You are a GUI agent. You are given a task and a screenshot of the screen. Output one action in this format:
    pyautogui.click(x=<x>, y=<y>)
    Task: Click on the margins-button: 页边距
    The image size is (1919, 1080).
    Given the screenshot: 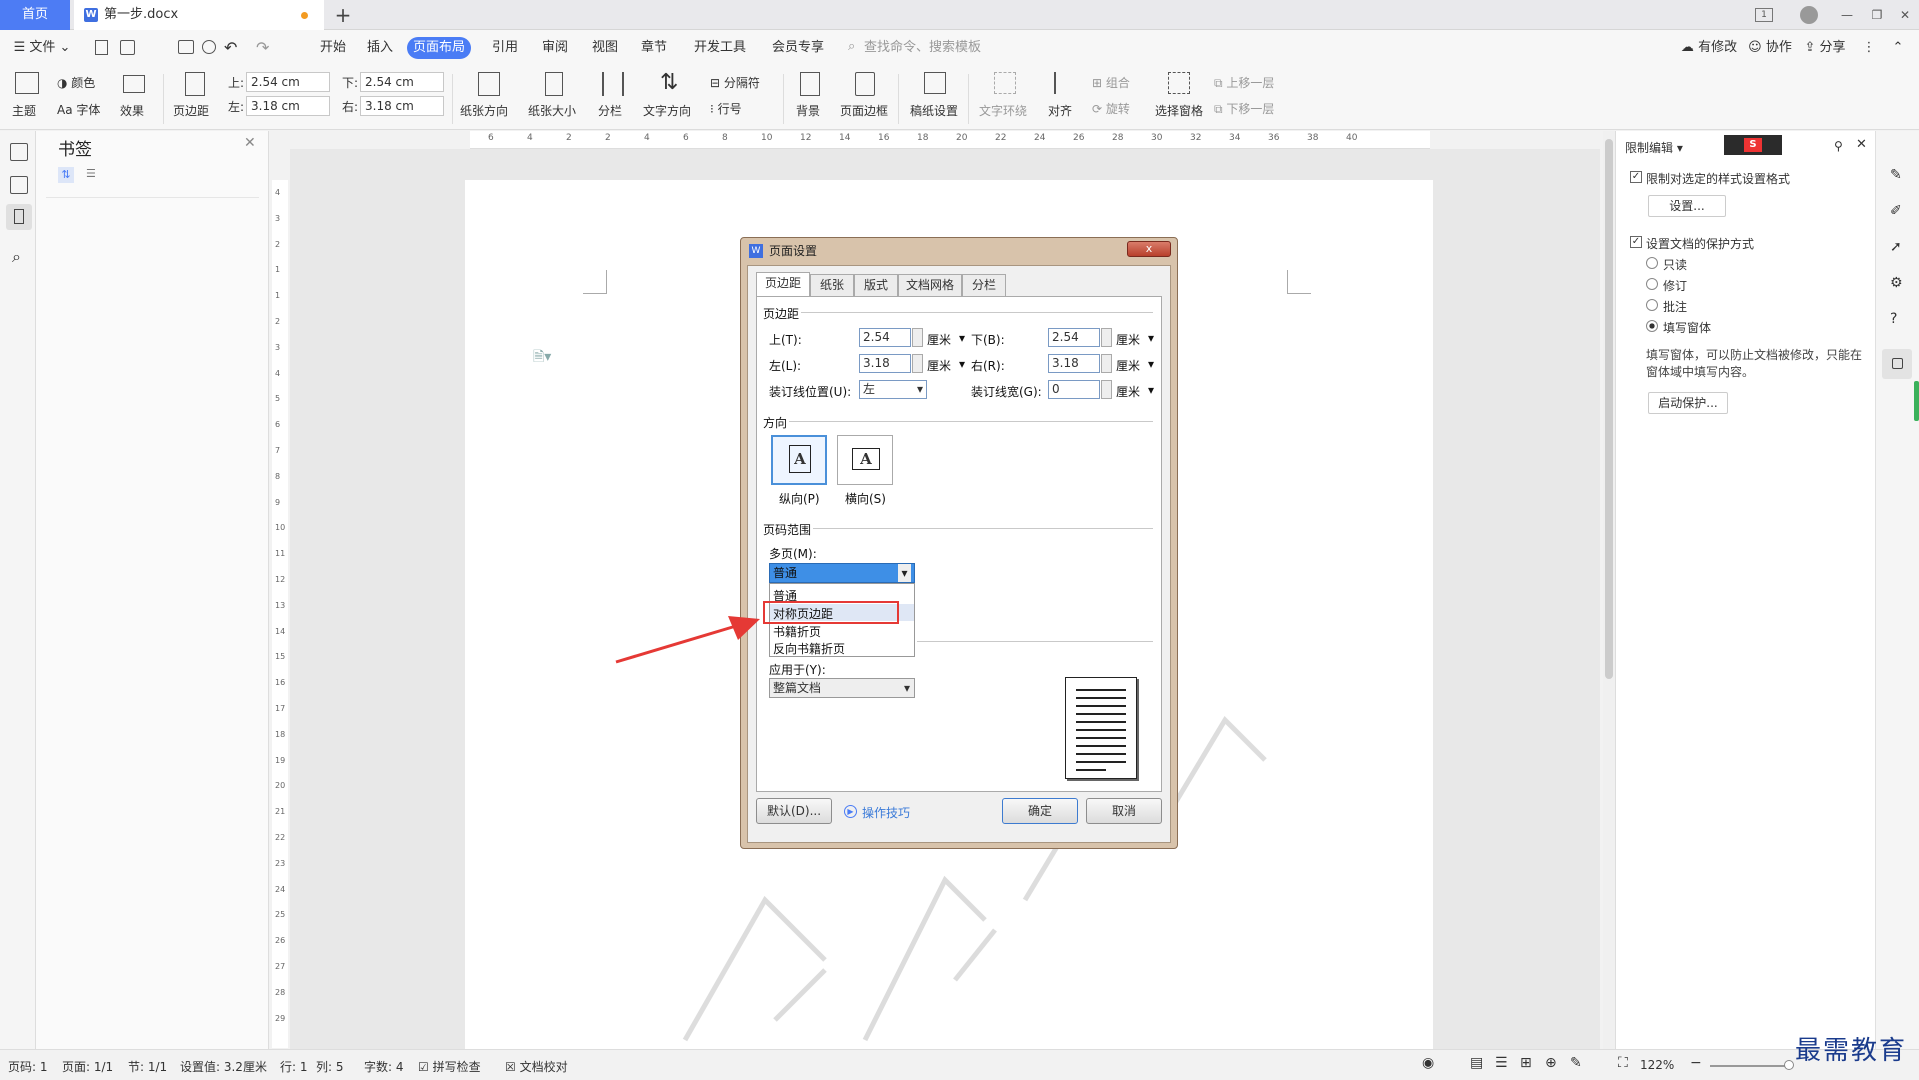 What is the action you would take?
    pyautogui.click(x=191, y=110)
    